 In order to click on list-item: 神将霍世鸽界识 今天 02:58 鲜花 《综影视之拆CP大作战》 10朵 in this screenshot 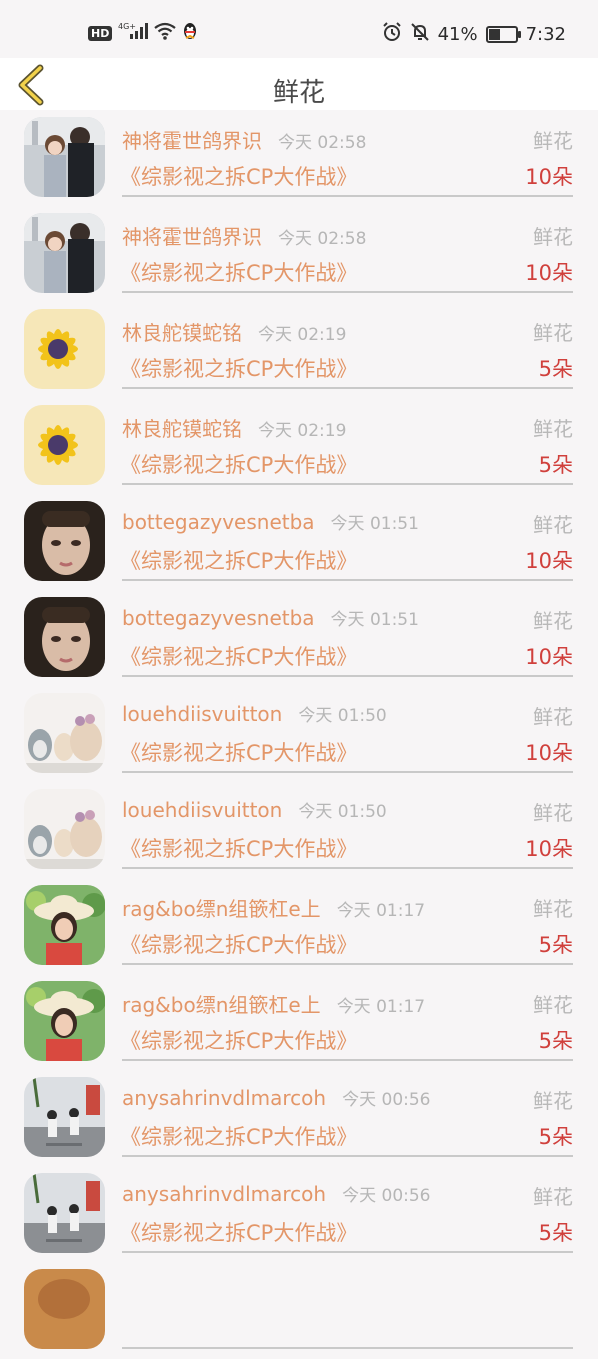, I will do `click(299, 255)`.